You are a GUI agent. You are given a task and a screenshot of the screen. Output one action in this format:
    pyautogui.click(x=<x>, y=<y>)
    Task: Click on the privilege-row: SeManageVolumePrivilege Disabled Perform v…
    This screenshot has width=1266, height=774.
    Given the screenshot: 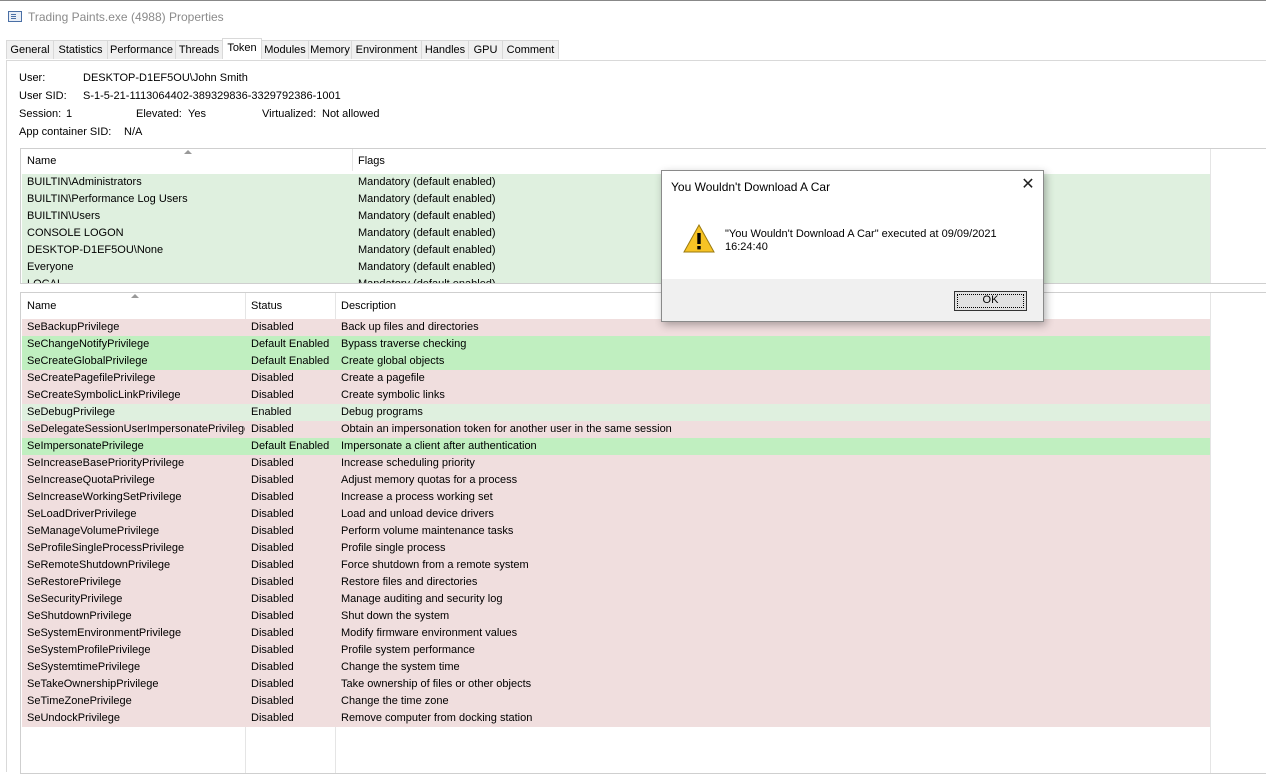 What is the action you would take?
    pyautogui.click(x=616, y=531)
    